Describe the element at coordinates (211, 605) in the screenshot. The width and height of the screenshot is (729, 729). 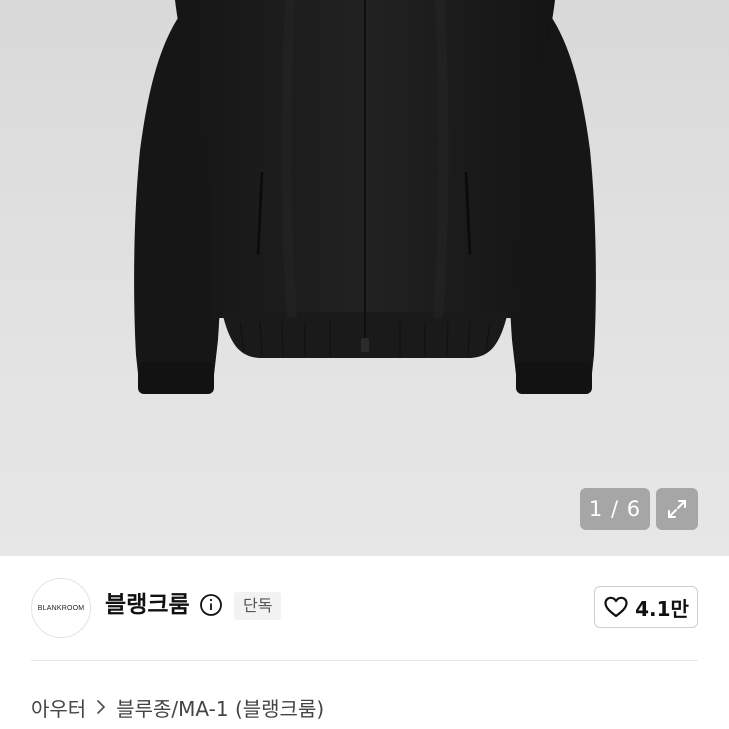
I see `info-icon` at that location.